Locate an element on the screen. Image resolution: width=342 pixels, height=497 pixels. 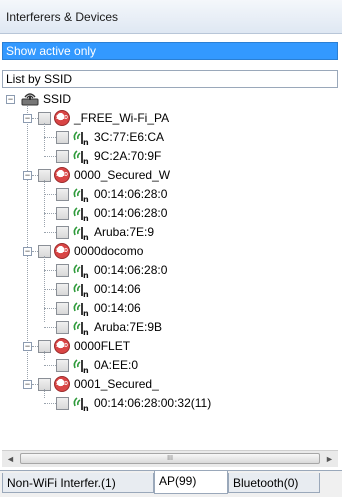
horizontal-scrollbar: ◄ III ► is located at coordinates (170, 458).